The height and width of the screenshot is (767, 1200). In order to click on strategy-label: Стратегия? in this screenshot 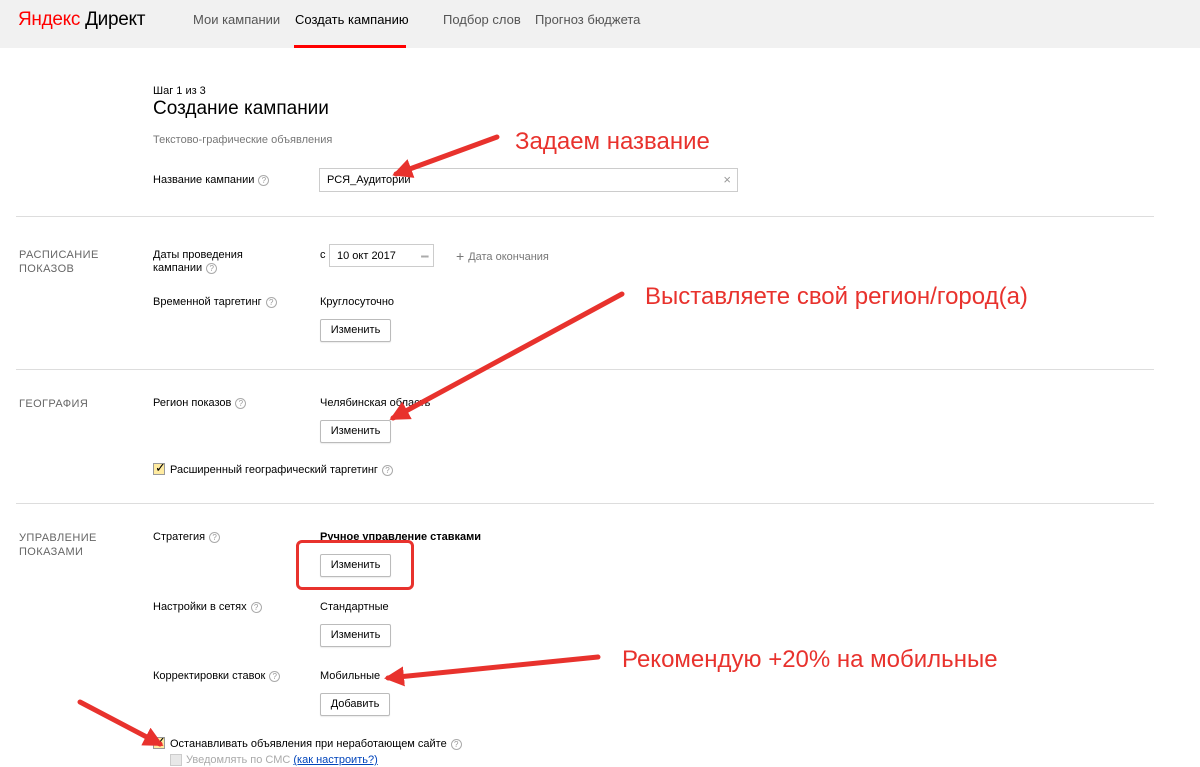, I will do `click(187, 537)`.